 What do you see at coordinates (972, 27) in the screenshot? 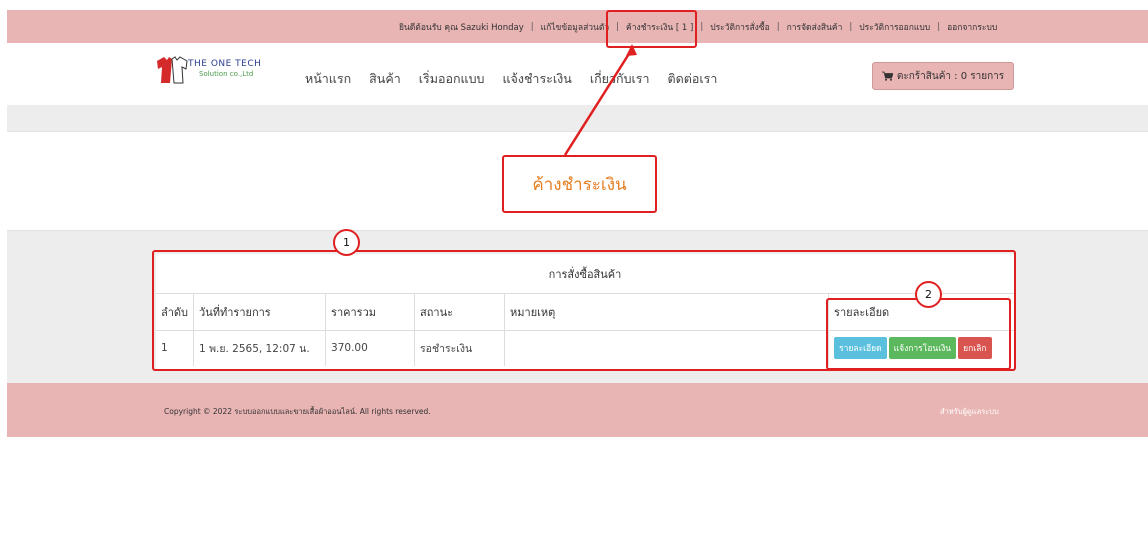
I see `logout-link: ออกจากระบบ` at bounding box center [972, 27].